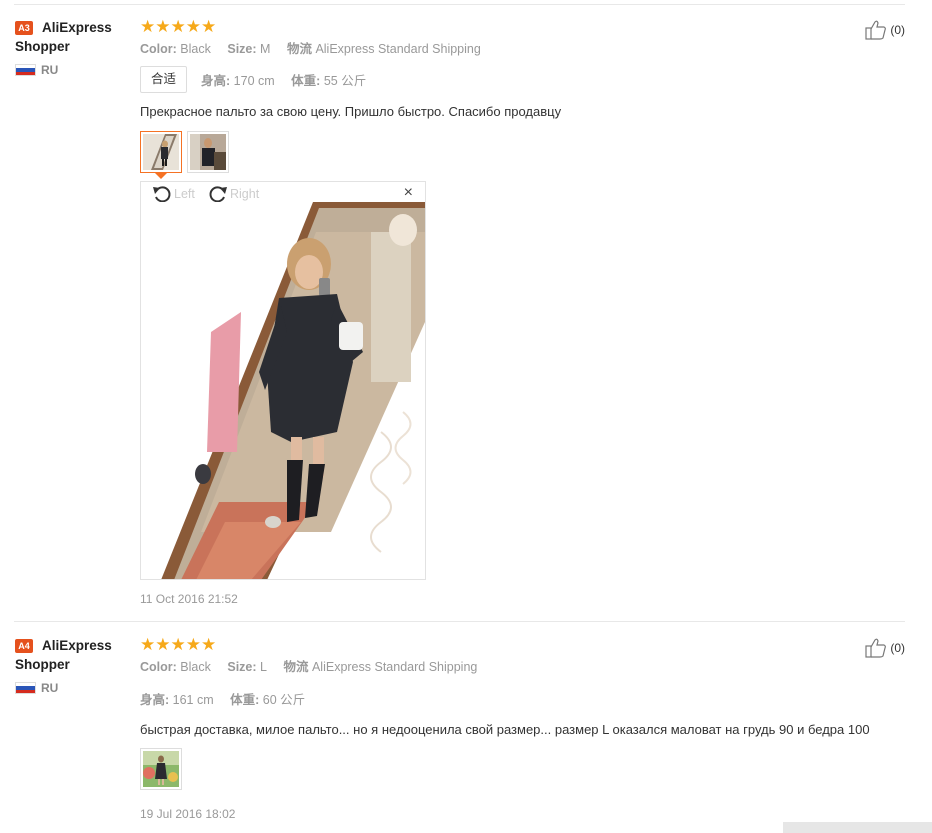  What do you see at coordinates (162, 194) in the screenshot?
I see `rotate-left-icon` at bounding box center [162, 194].